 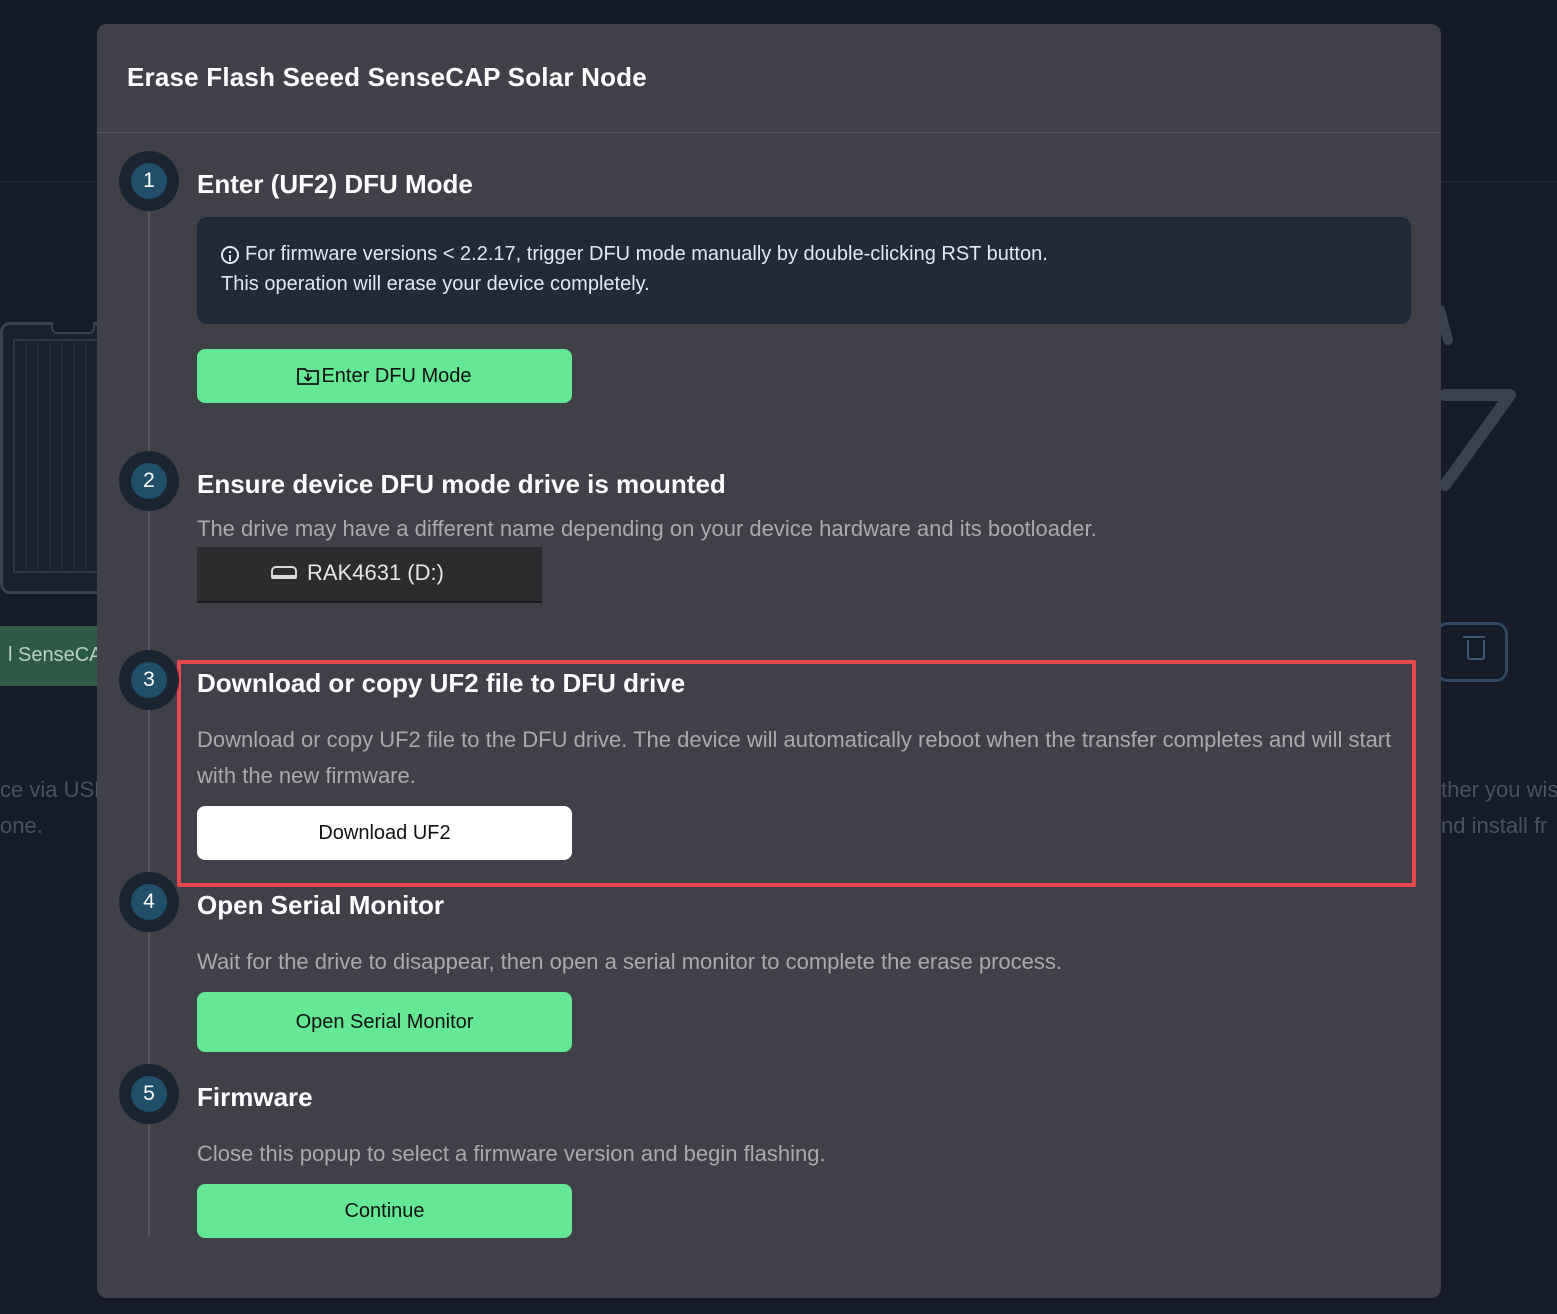 I want to click on background-trash-button, so click(x=1472, y=652).